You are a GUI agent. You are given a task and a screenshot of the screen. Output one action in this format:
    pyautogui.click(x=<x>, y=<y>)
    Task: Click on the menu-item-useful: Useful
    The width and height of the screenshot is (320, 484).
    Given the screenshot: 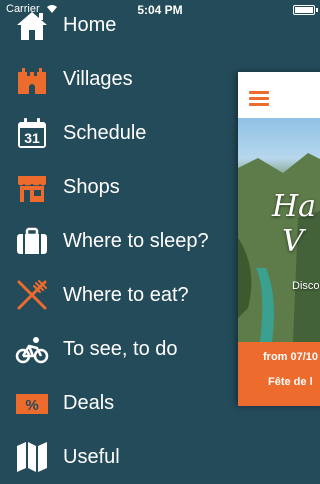 What is the action you would take?
    pyautogui.click(x=120, y=457)
    